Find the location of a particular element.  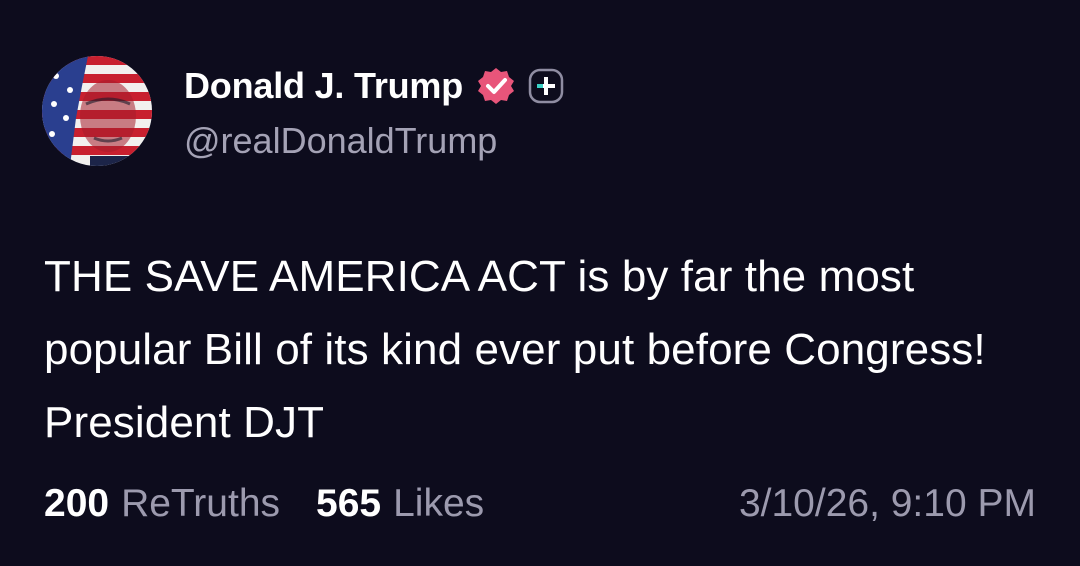

verified-badge-icon is located at coordinates (496, 86).